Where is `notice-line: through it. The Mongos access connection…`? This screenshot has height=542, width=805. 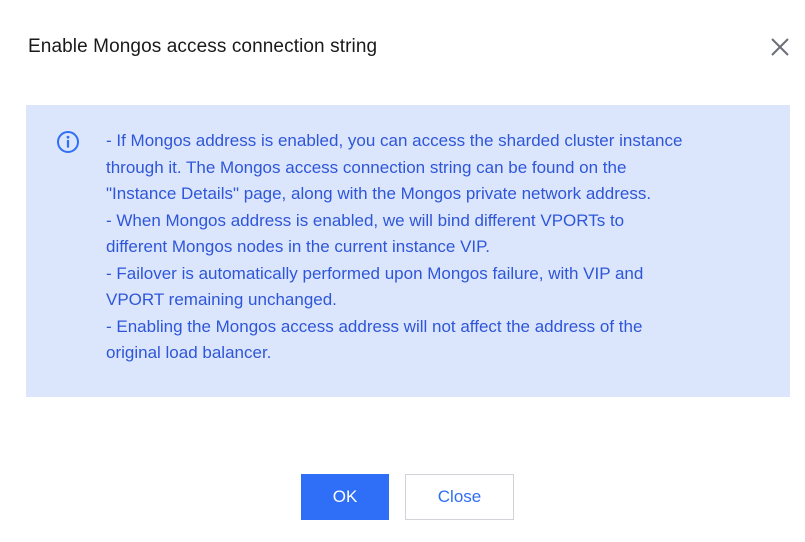 notice-line: through it. The Mongos access connection… is located at coordinates (366, 167).